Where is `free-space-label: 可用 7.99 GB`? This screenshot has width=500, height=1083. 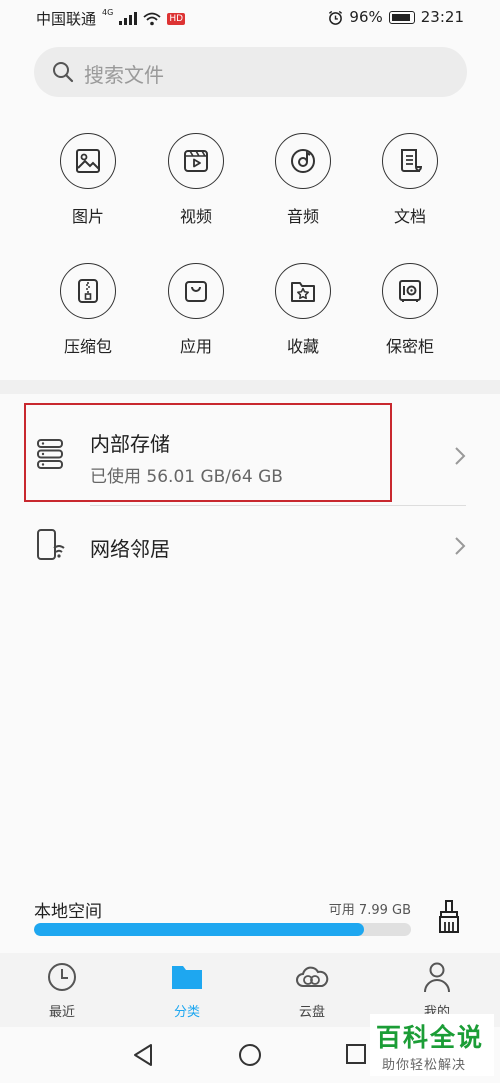
free-space-label: 可用 7.99 GB is located at coordinates (369, 910).